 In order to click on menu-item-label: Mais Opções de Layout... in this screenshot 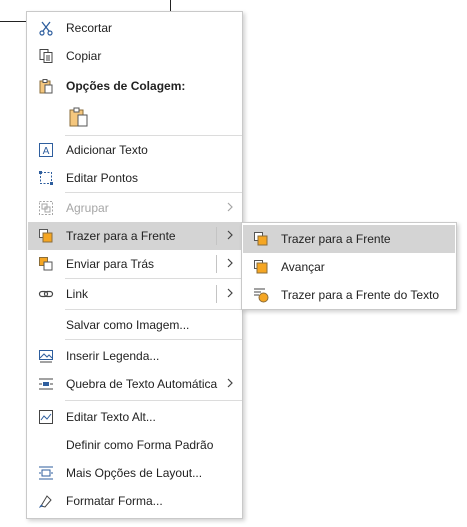, I will do `click(134, 473)`.